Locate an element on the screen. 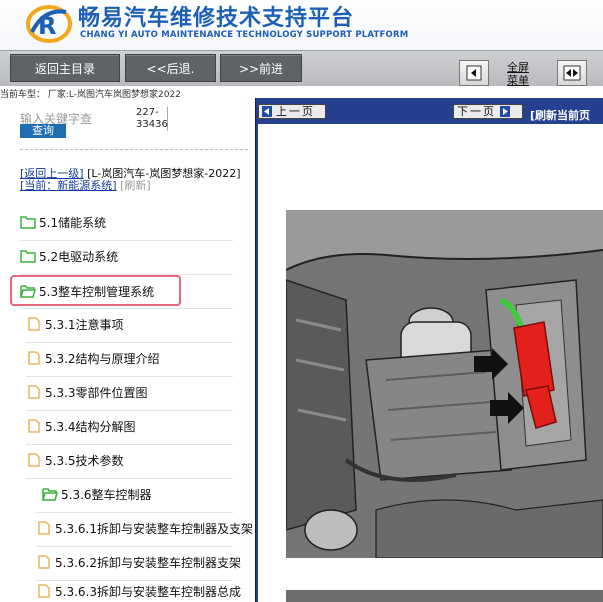 Image resolution: width=603 pixels, height=602 pixels. next-page-label: 下一页 is located at coordinates (476, 111).